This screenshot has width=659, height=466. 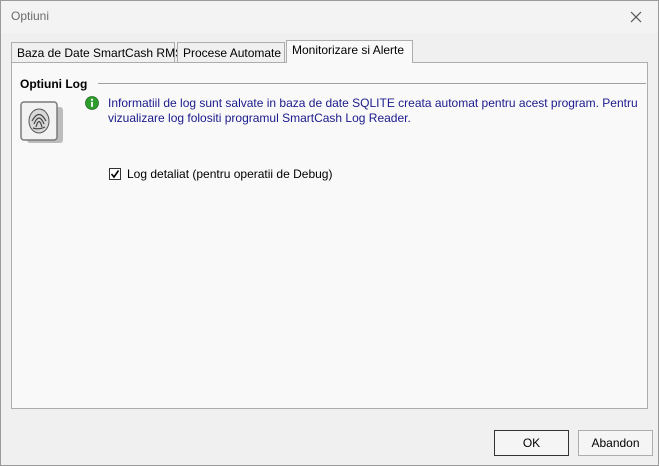 What do you see at coordinates (230, 174) in the screenshot?
I see `log-detailed-label: Log detaliat (pentru operatii de Debug)` at bounding box center [230, 174].